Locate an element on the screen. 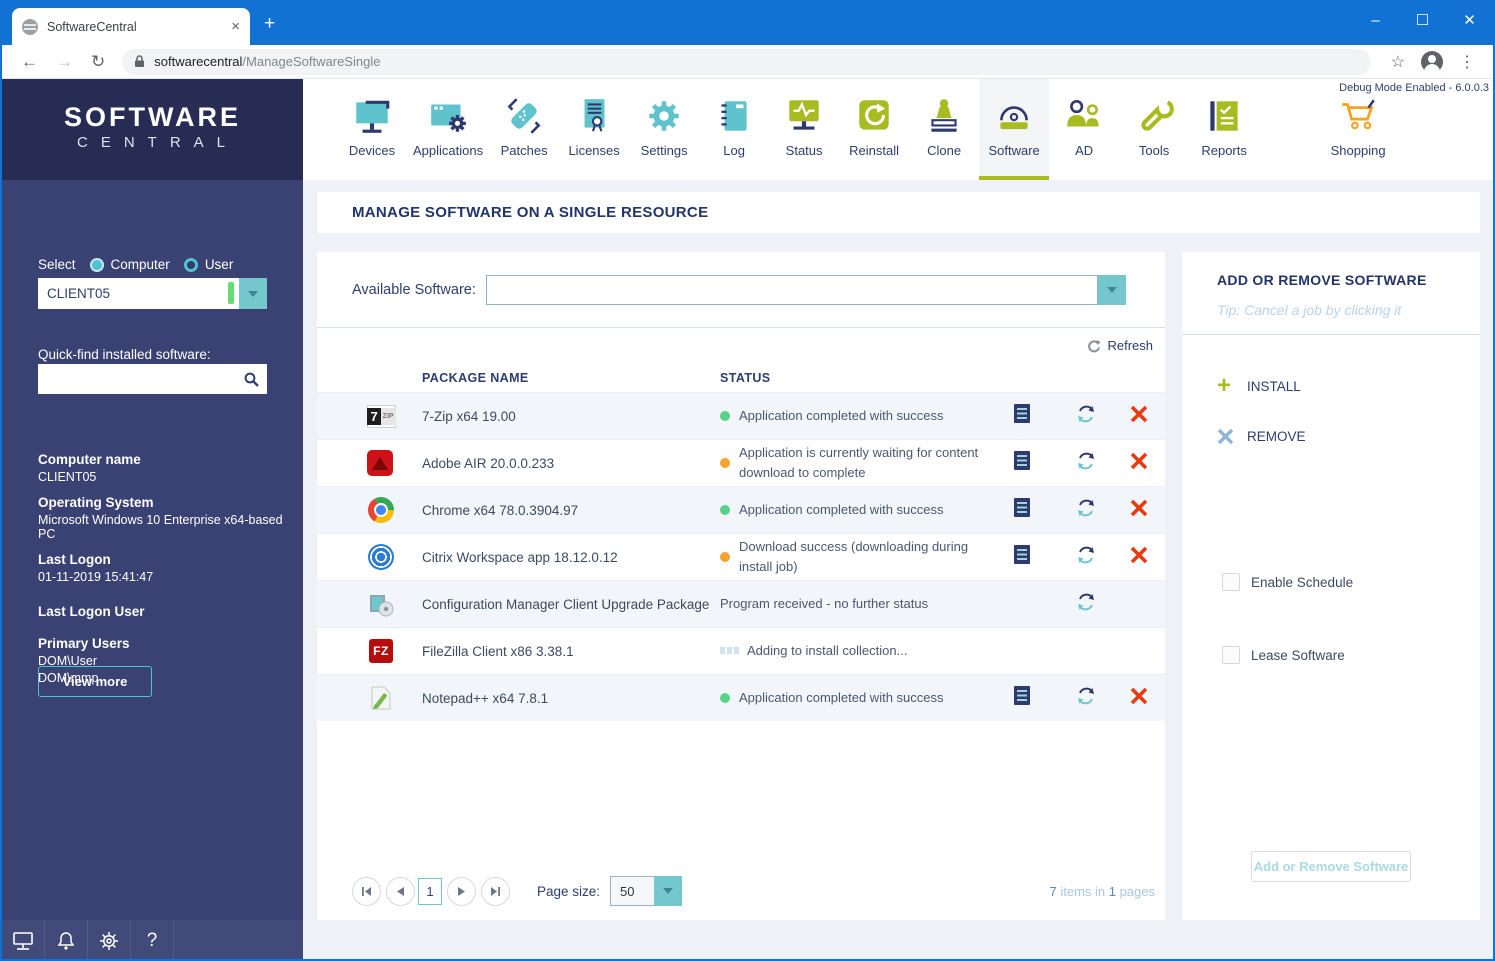 The image size is (1495, 961). view-more-button: View more is located at coordinates (95, 681).